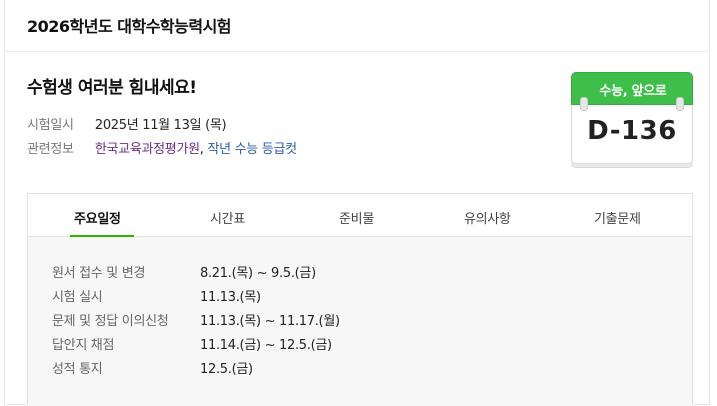  Describe the element at coordinates (633, 91) in the screenshot. I see `dday-label: 수능, 앞으로` at that location.